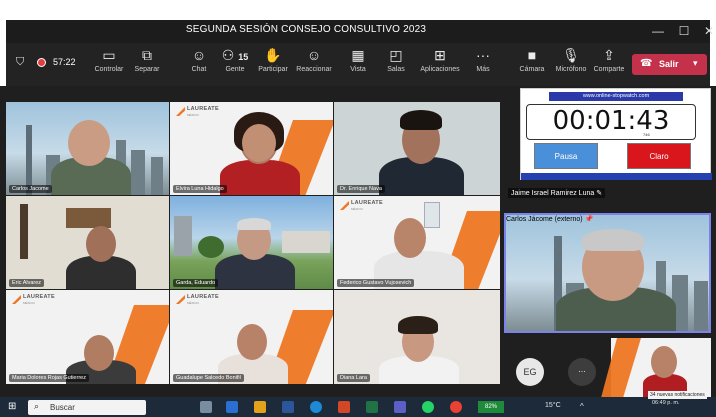 This screenshot has height=417, width=716. What do you see at coordinates (251, 148) in the screenshot?
I see `video-tile: LAUREATE MÉXICO Elvira Luna Hidalgo` at bounding box center [251, 148].